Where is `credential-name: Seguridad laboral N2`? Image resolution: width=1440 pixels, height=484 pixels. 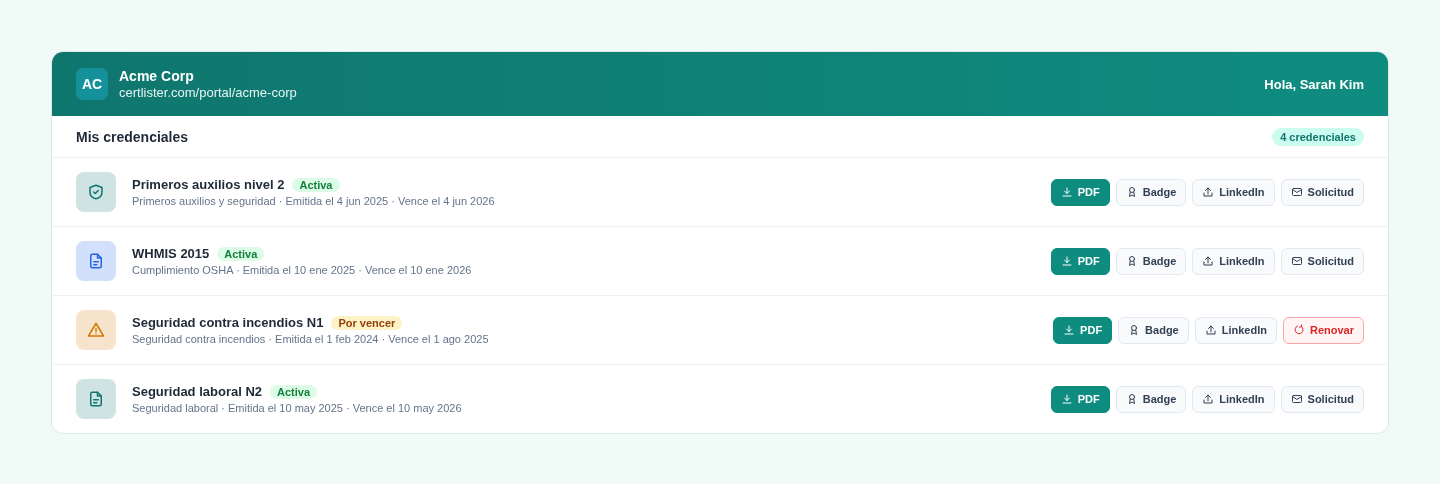
credential-name: Seguridad laboral N2 is located at coordinates (197, 391).